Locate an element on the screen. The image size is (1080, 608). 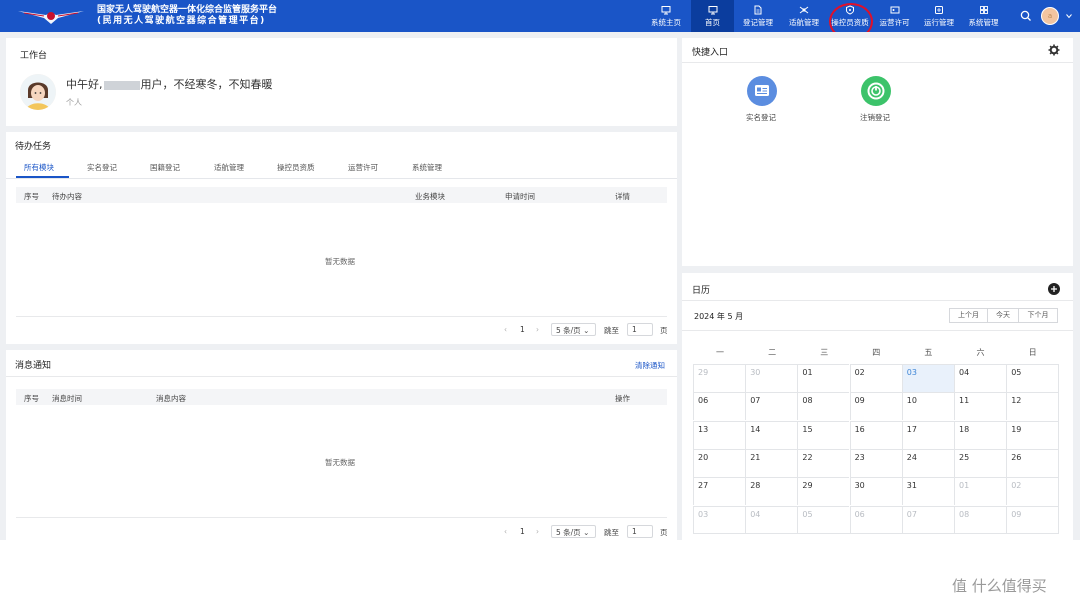
tab-real-name-registration: 实名登记 is located at coordinates (102, 167).